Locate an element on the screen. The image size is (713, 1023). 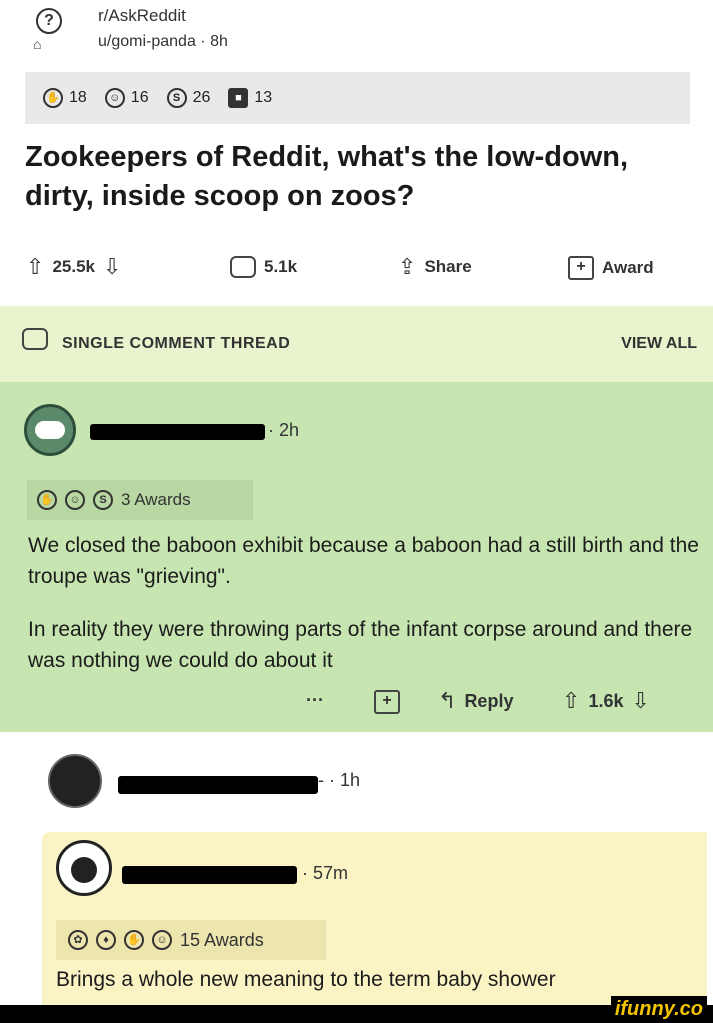
award-count: 13 is located at coordinates (263, 97).